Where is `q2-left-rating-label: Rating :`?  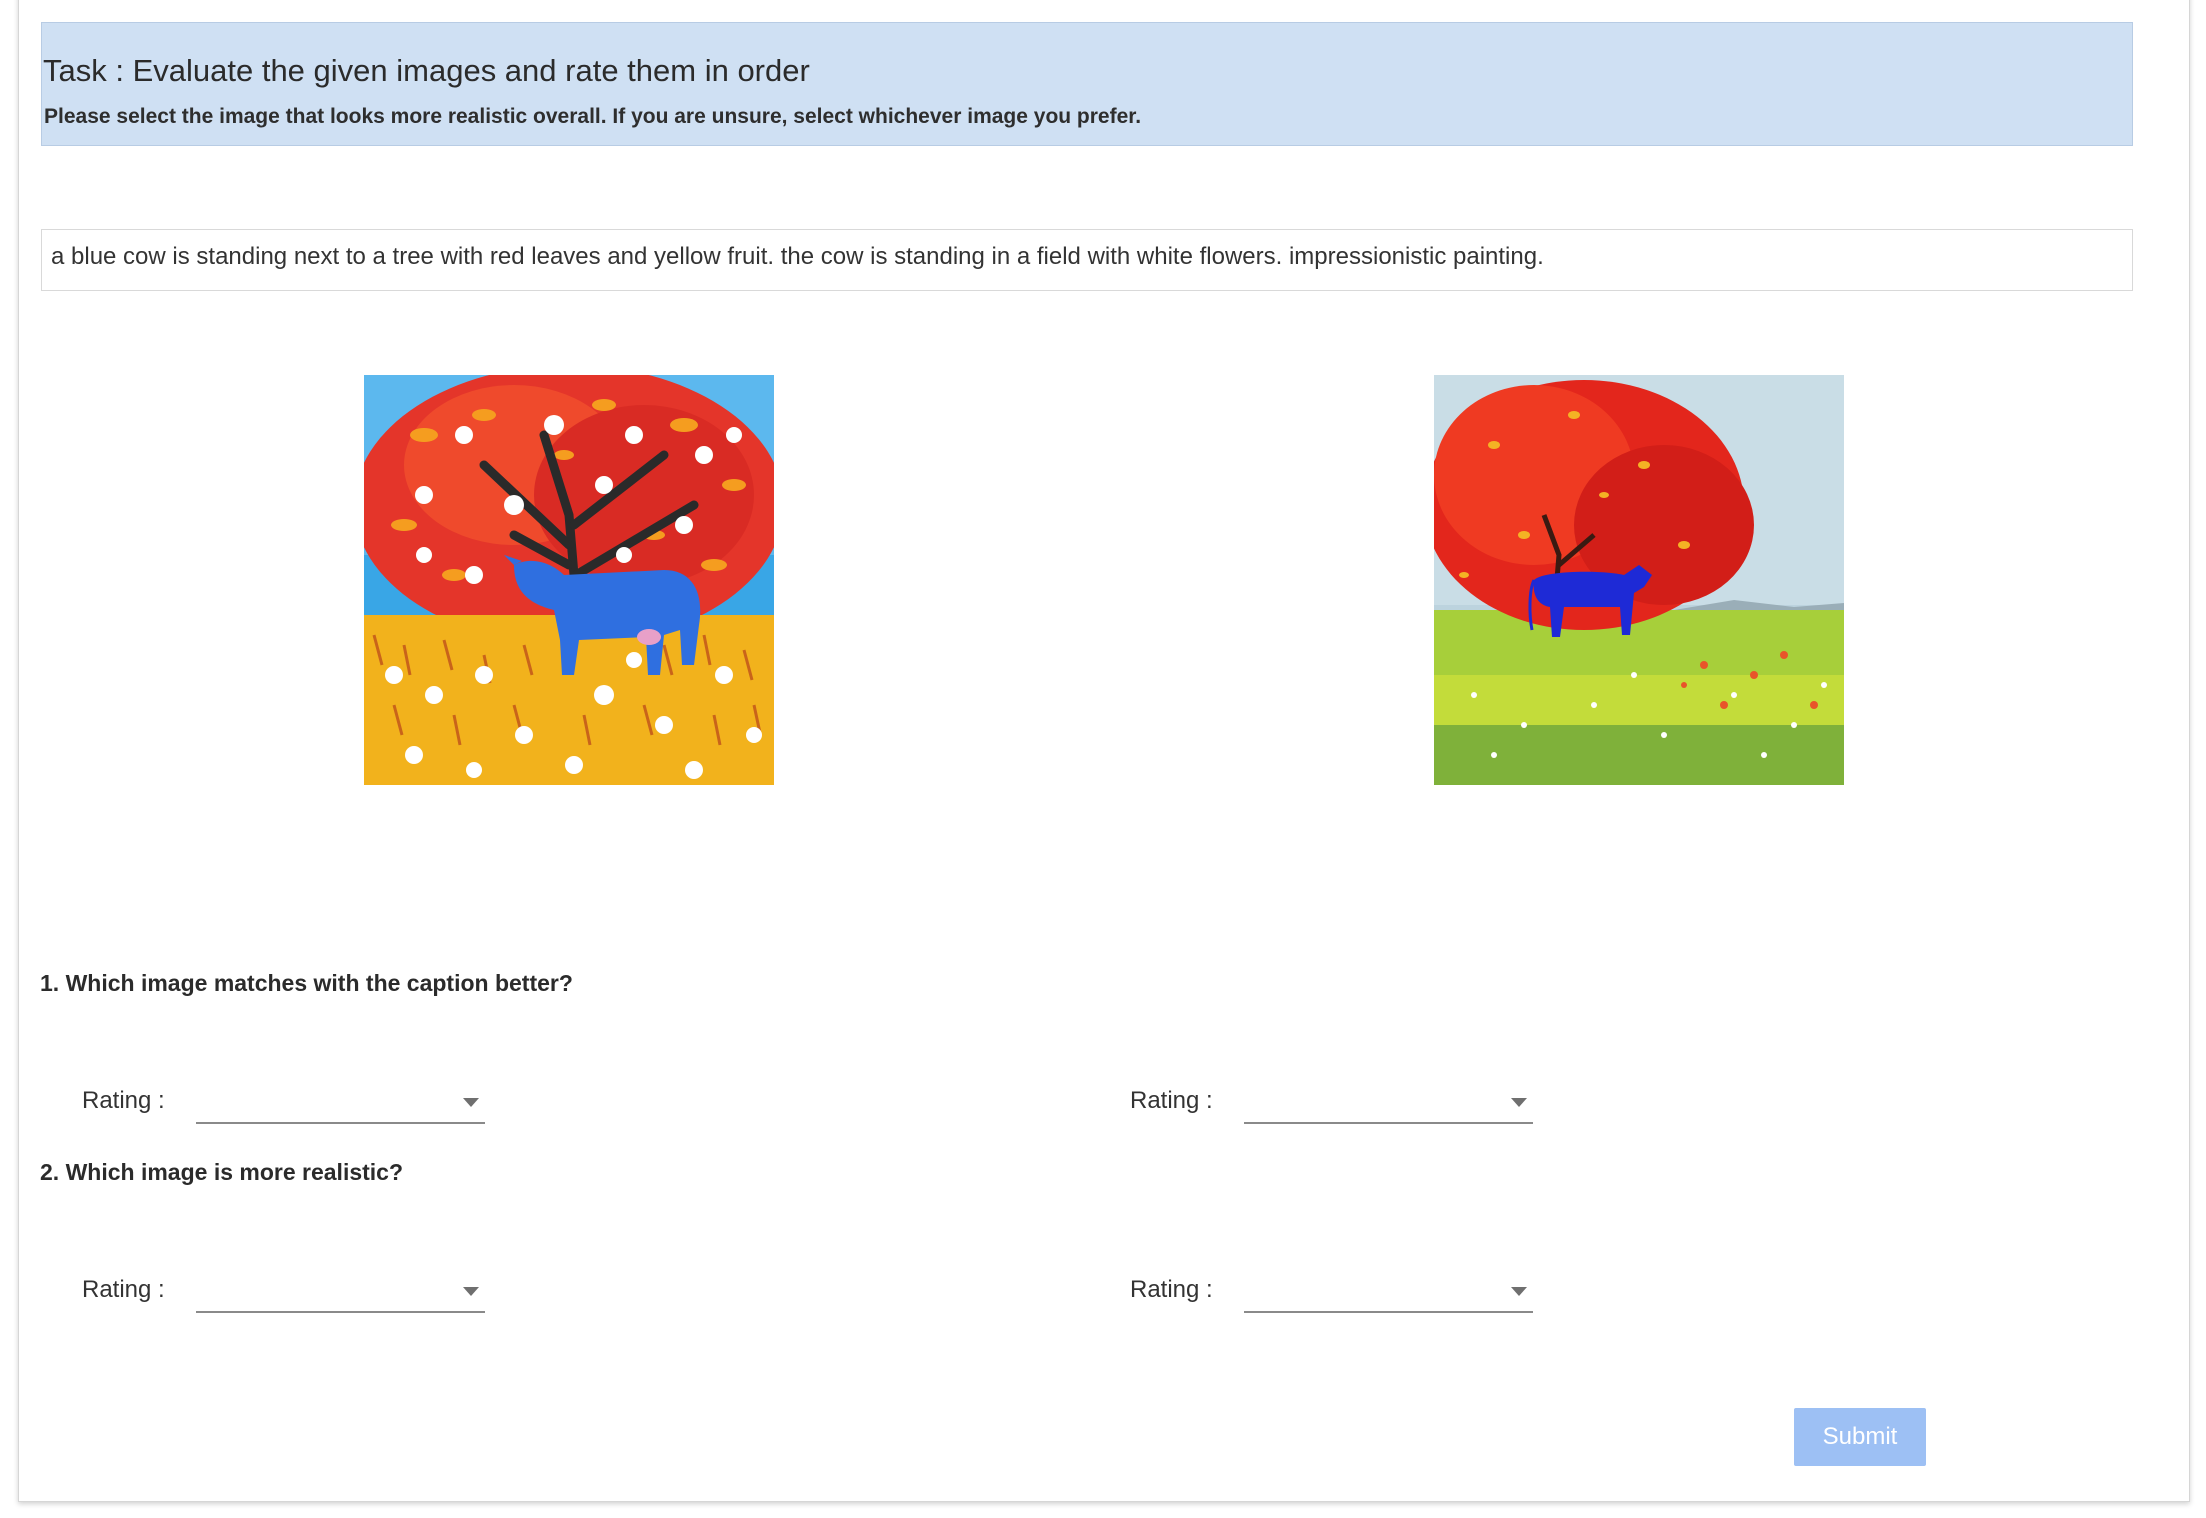
q2-left-rating-label: Rating : is located at coordinates (123, 1289).